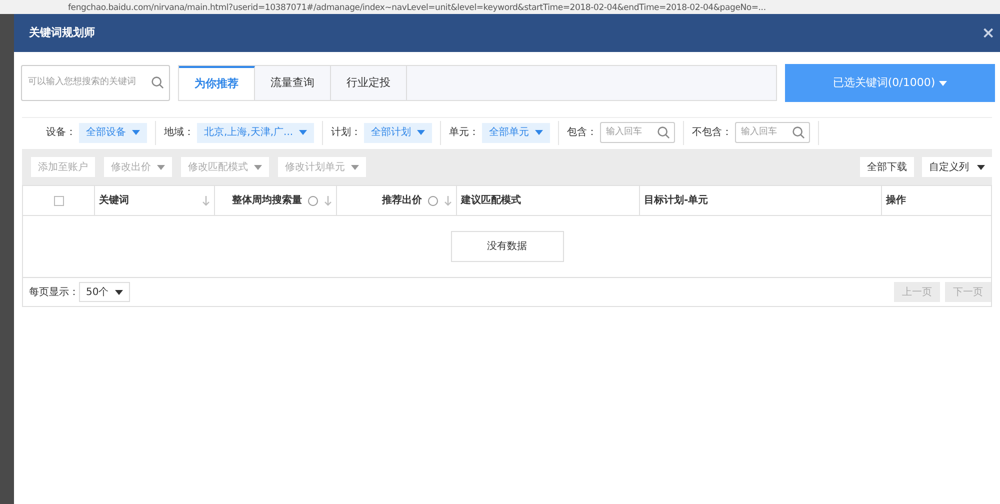 Image resolution: width=1000 pixels, height=504 pixels. Describe the element at coordinates (712, 133) in the screenshot. I see `filter-label: 不包含：` at that location.